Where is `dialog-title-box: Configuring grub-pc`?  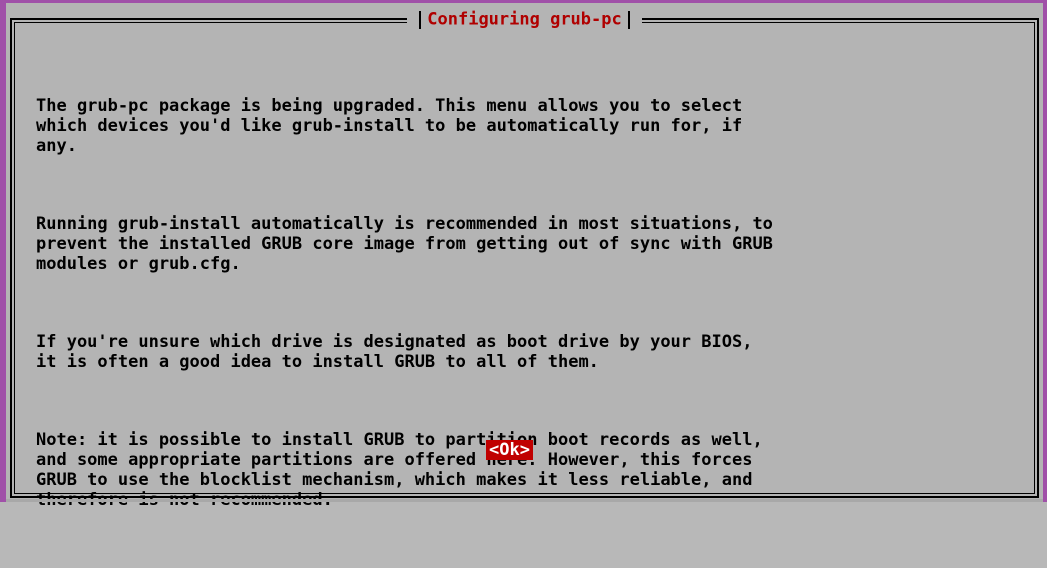
dialog-title-box: Configuring grub-pc is located at coordinates (524, 19).